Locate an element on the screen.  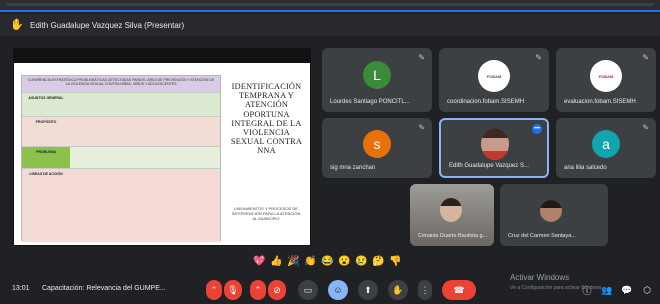
top-band is located at coordinates (330, 6).